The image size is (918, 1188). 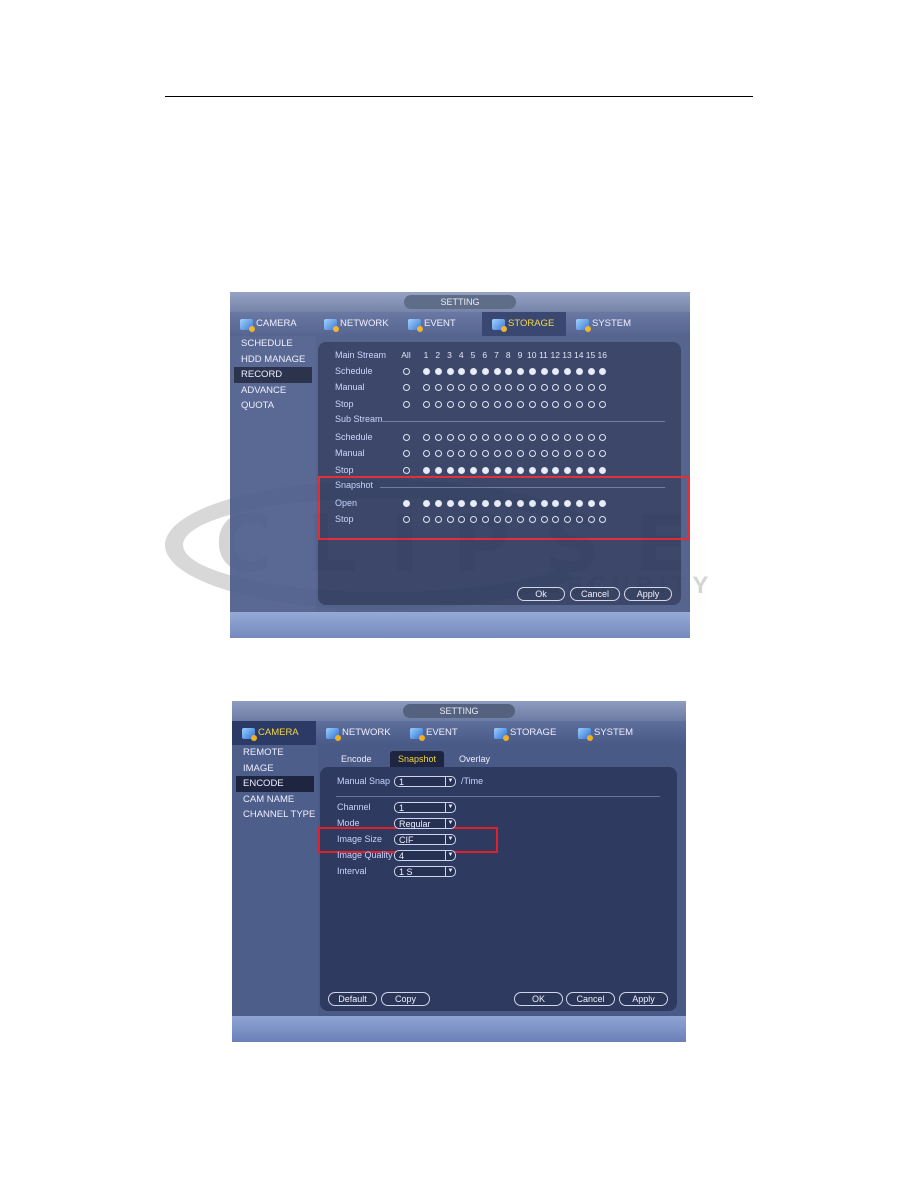 I want to click on sidebar-item-channel-type: CHANNEL TYPE, so click(x=275, y=815).